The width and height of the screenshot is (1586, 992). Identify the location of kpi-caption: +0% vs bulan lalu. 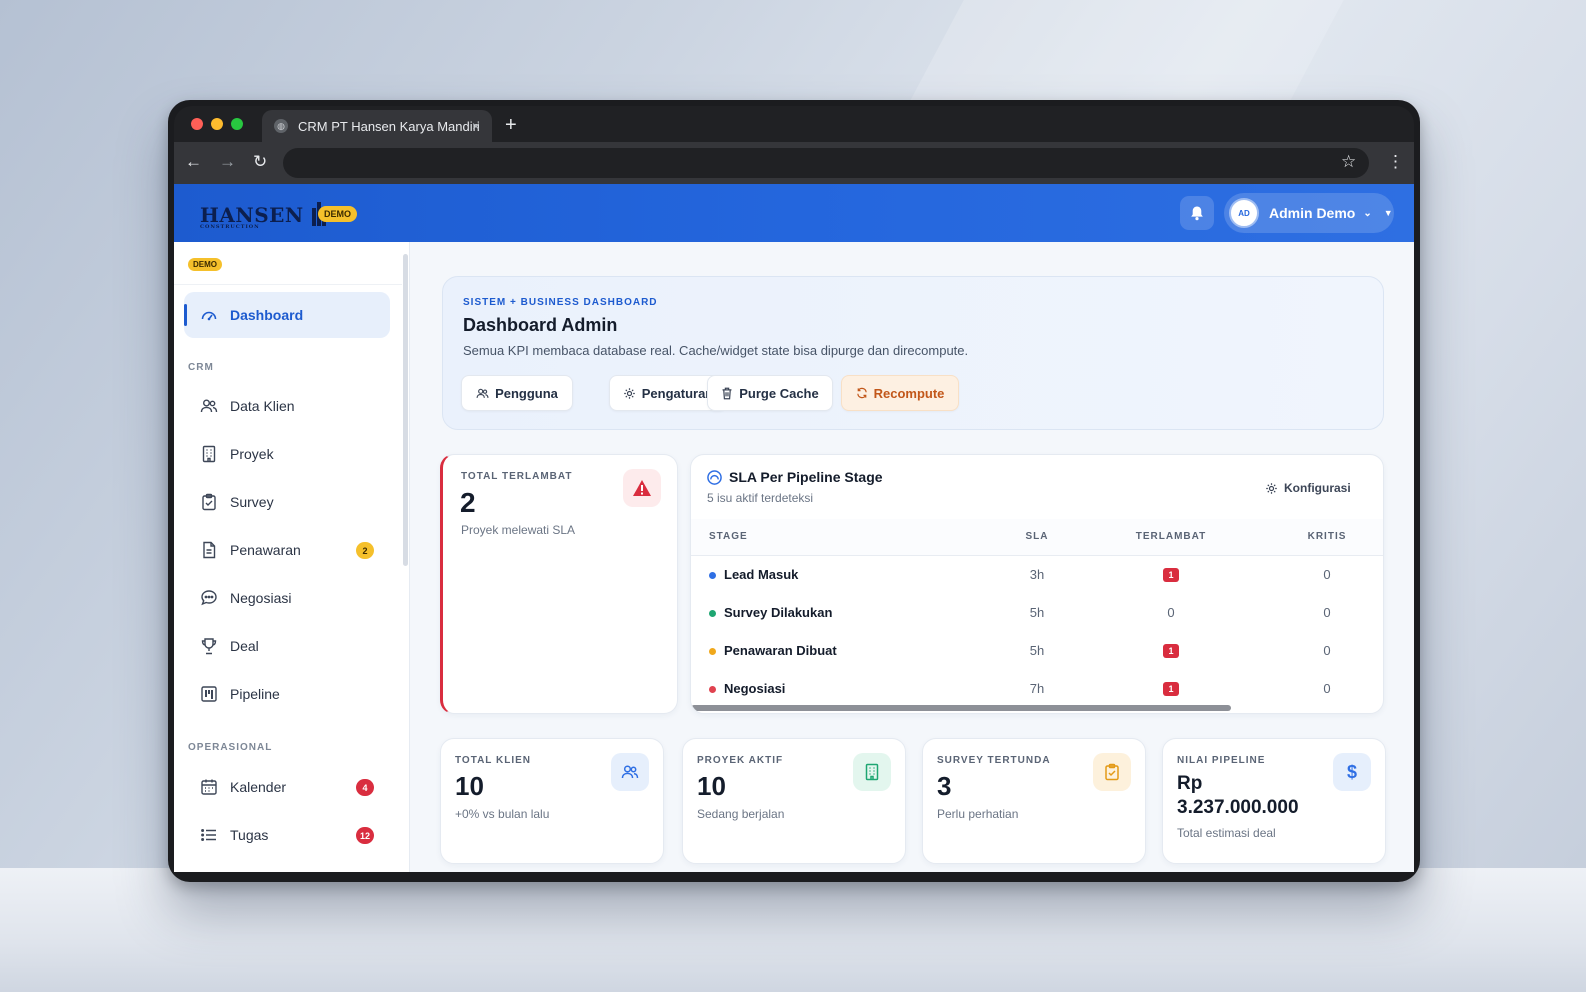
(502, 814).